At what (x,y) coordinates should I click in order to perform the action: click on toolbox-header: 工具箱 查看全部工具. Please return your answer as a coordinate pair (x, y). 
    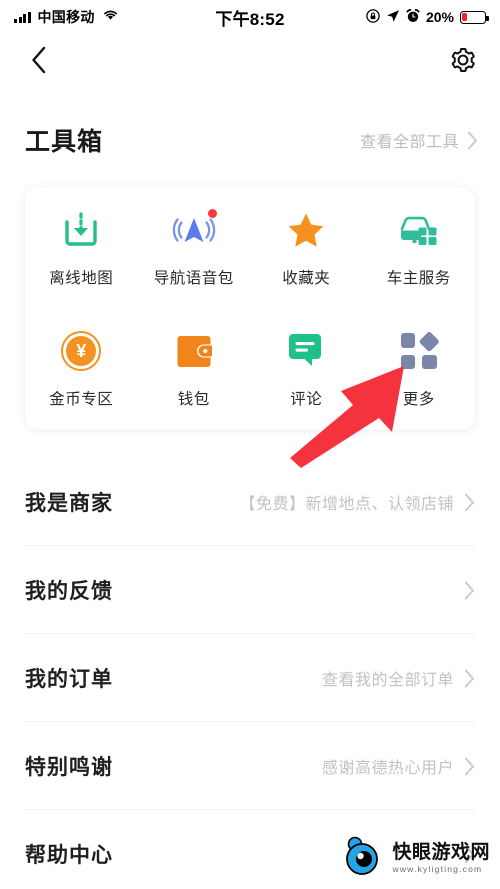
    Looking at the image, I should click on (250, 140).